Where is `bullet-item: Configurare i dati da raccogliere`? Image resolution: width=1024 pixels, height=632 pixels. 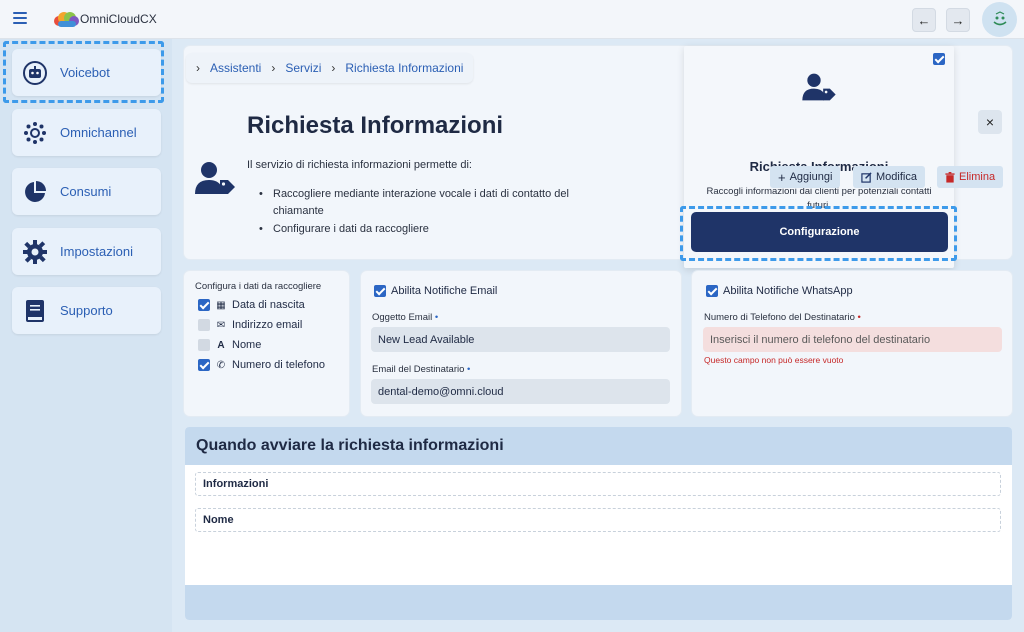
bullet-item: Configurare i dati da raccogliere is located at coordinates (424, 229).